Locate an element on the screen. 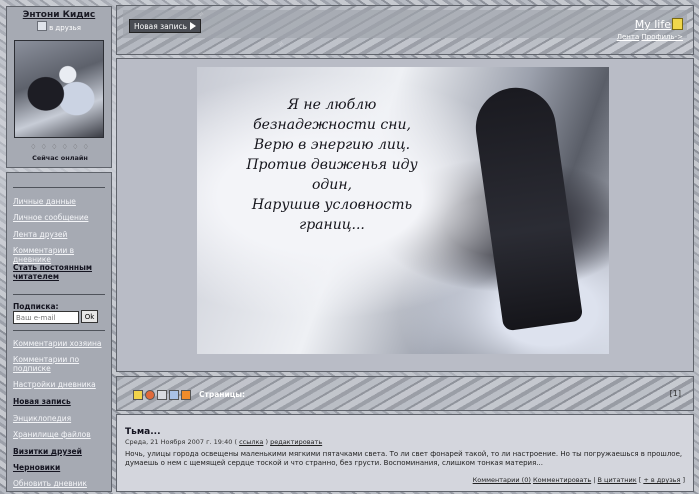  star-icon is located at coordinates (138, 395).